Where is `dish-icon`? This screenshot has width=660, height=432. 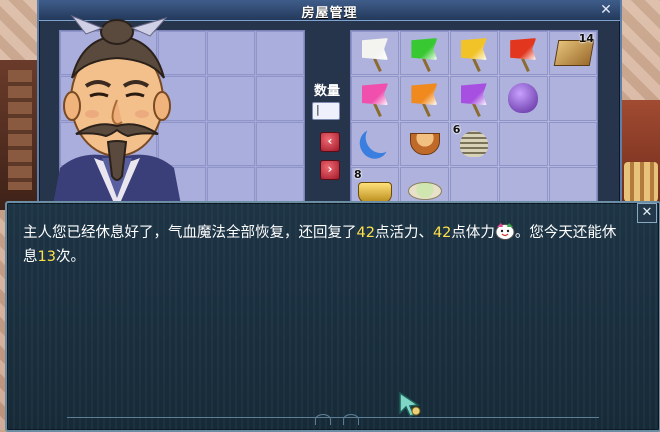 dish-icon is located at coordinates (425, 190).